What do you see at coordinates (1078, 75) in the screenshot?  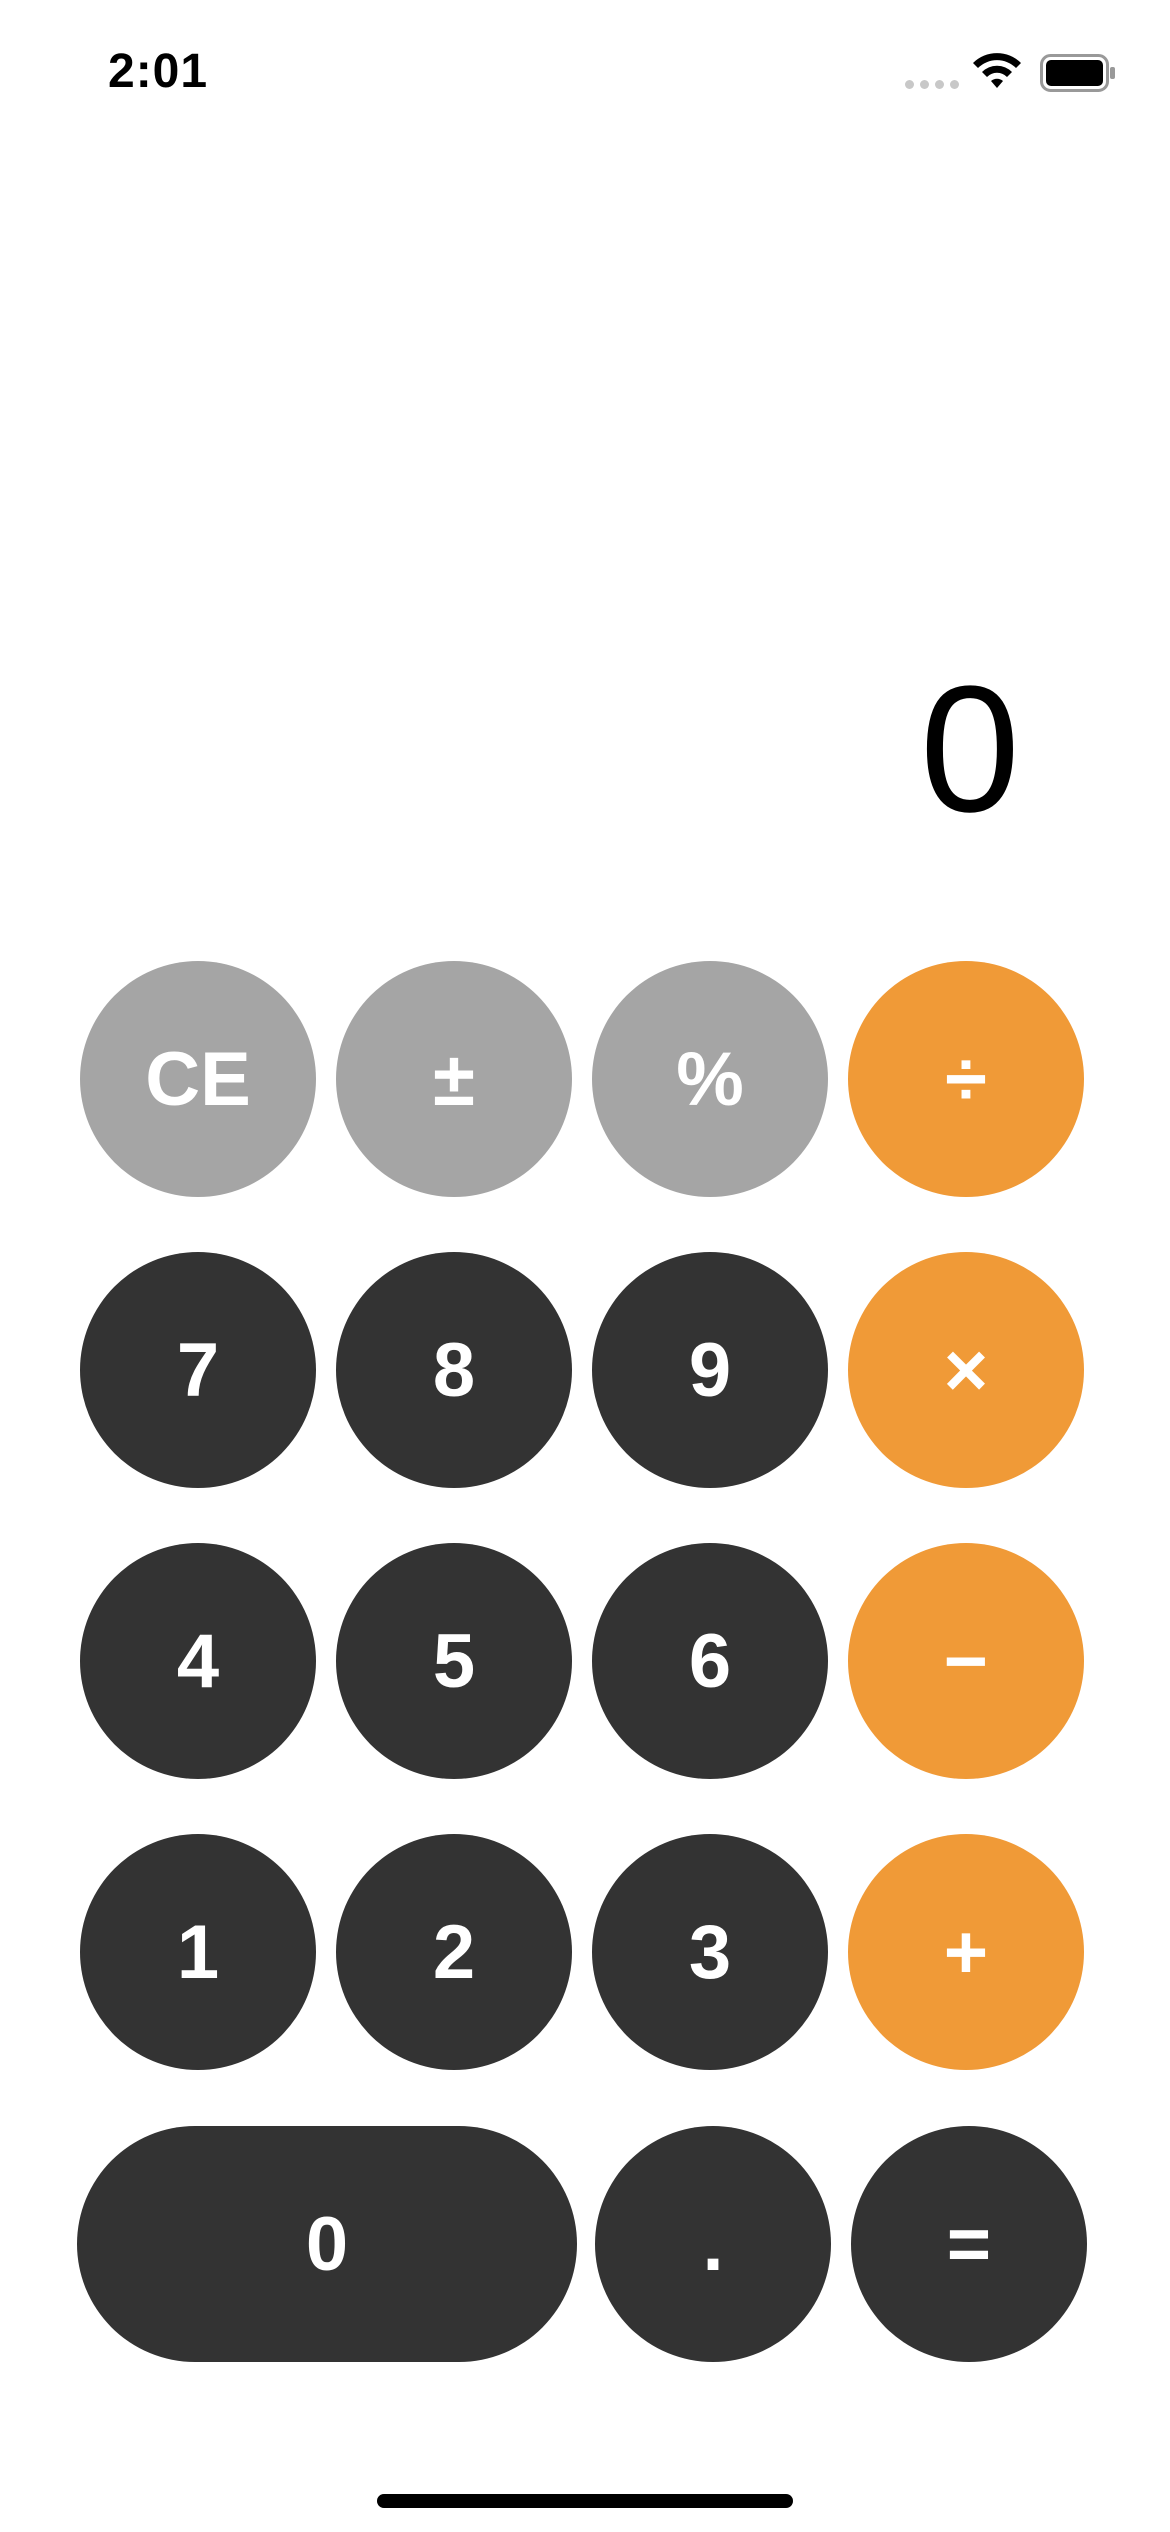 I see `battery-full-icon` at bounding box center [1078, 75].